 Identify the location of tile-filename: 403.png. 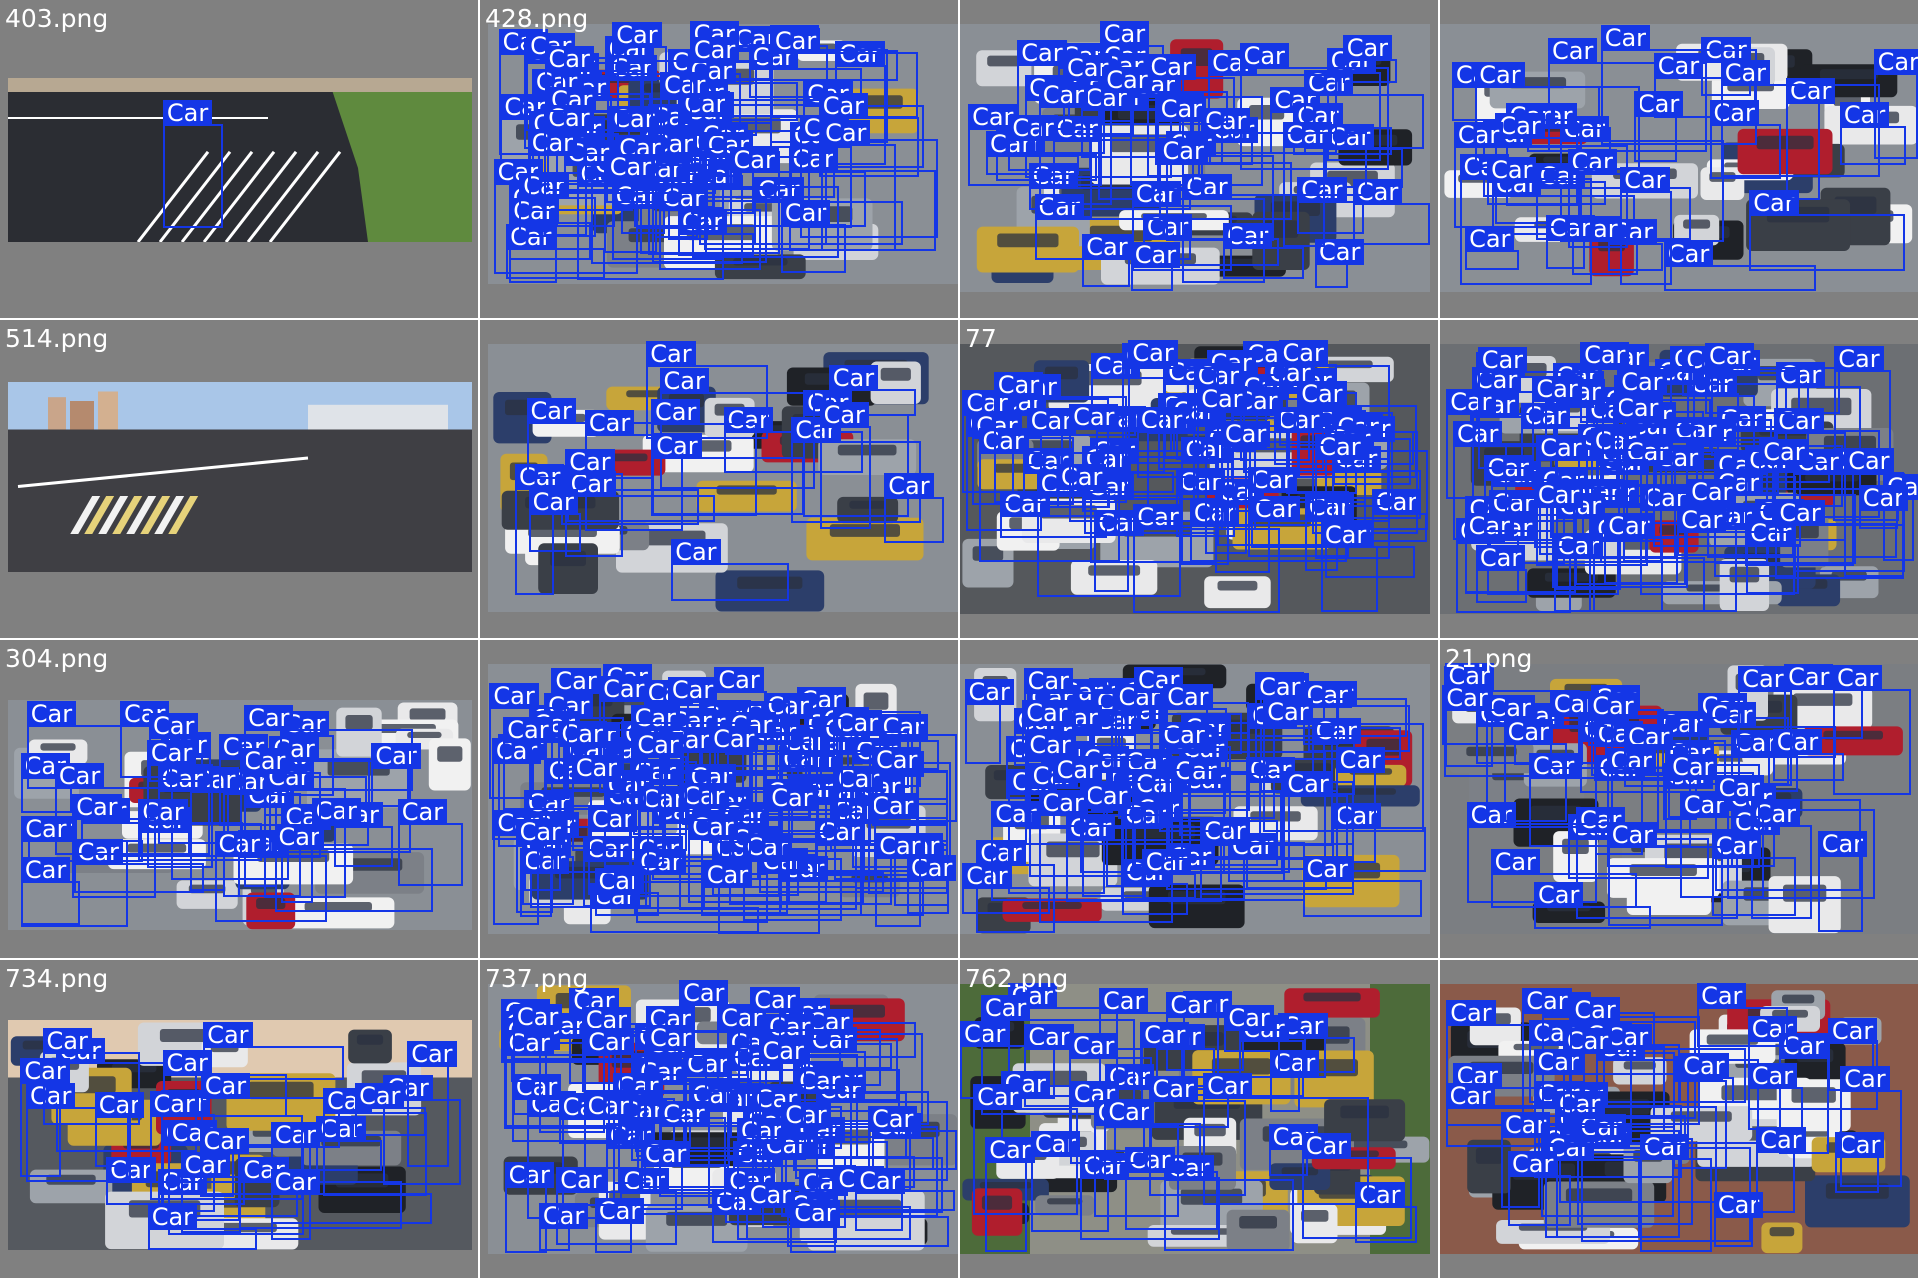
(57, 18).